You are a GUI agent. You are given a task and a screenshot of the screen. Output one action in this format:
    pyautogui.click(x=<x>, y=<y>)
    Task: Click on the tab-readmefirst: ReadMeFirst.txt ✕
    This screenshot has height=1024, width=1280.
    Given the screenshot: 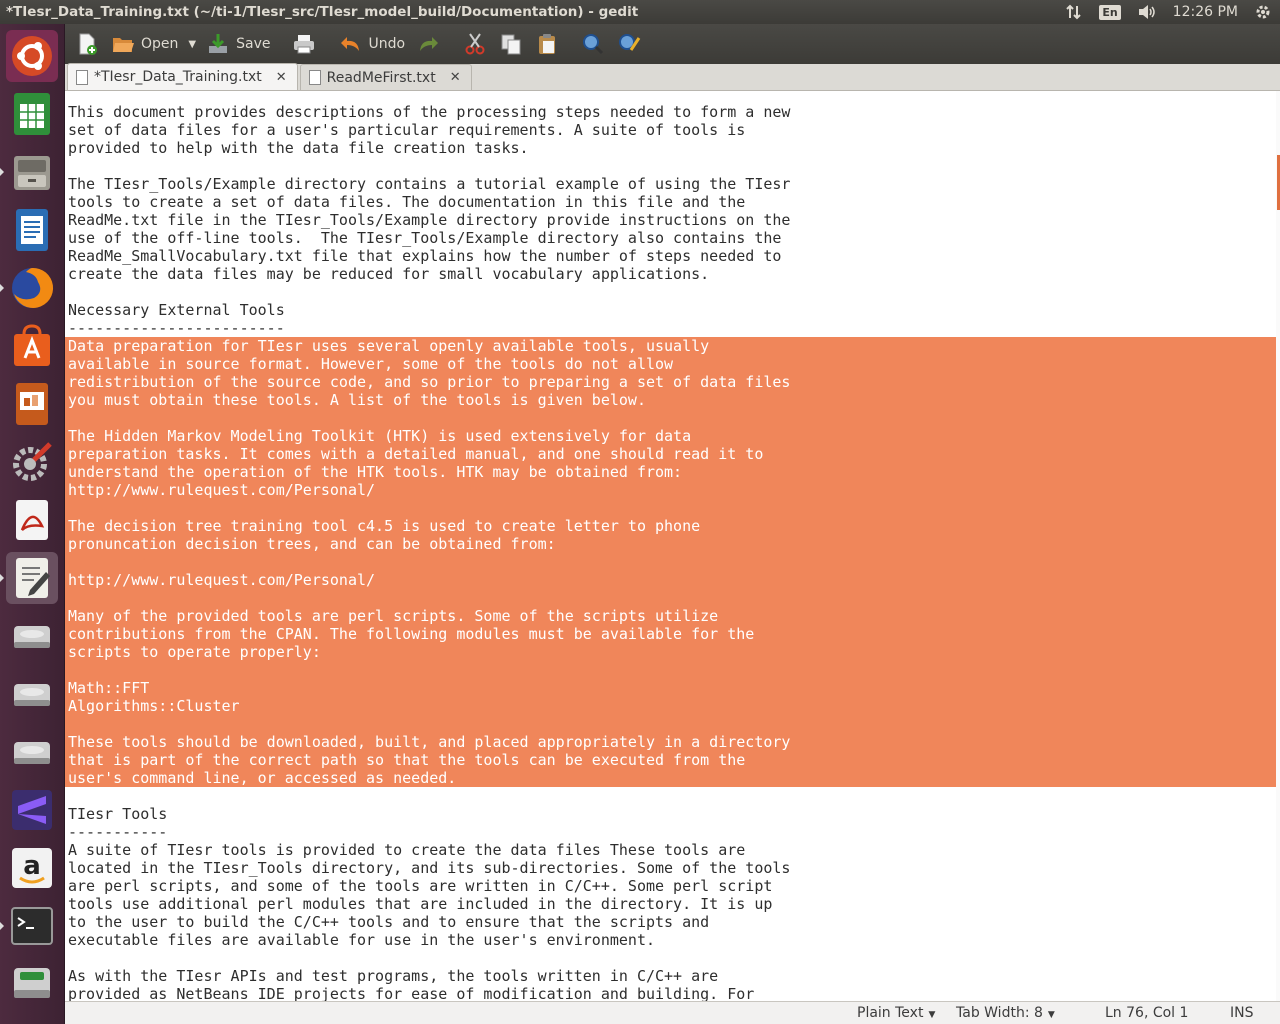 What is the action you would take?
    pyautogui.click(x=385, y=77)
    